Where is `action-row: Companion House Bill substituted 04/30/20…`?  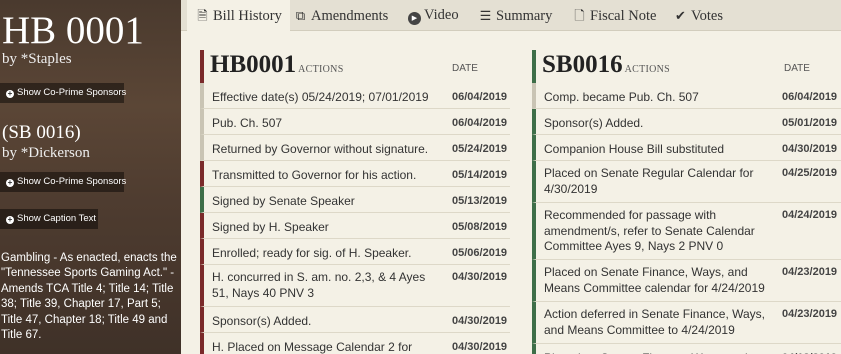 action-row: Companion House Bill substituted 04/30/20… is located at coordinates (686, 148).